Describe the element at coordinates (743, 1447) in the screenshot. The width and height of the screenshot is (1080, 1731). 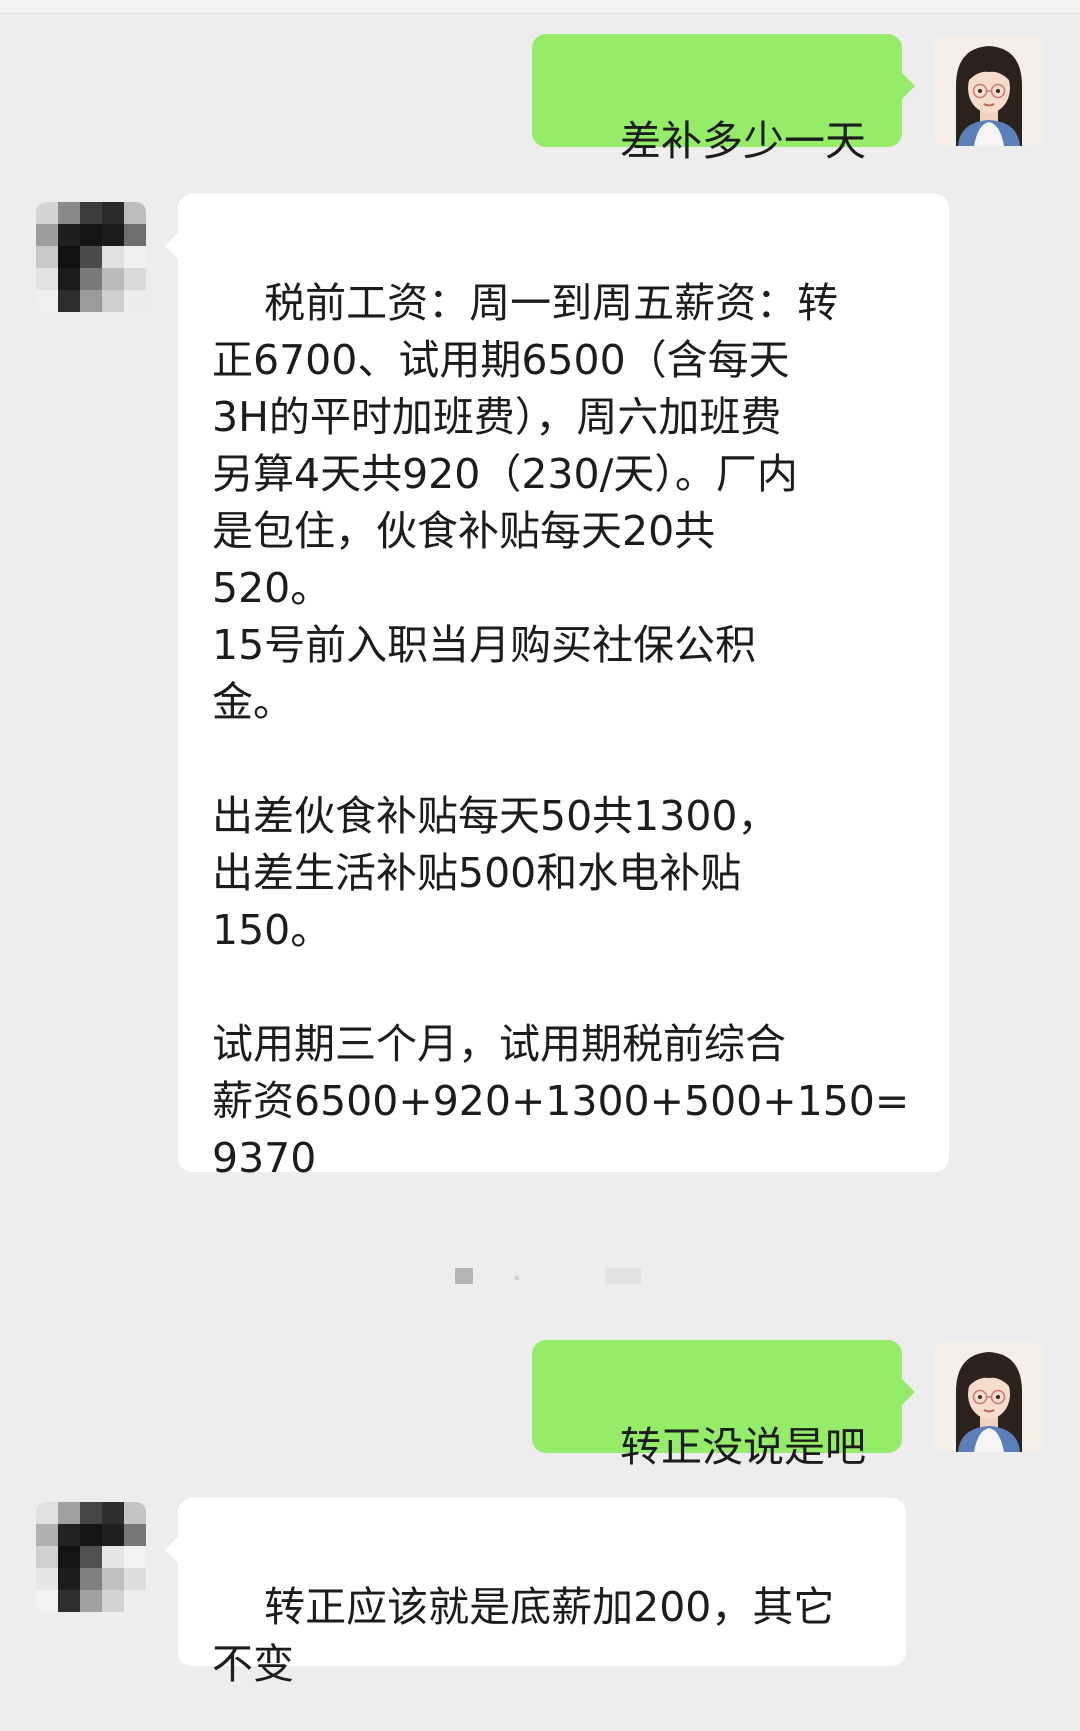
I see `message-text: 转正没说是吧` at that location.